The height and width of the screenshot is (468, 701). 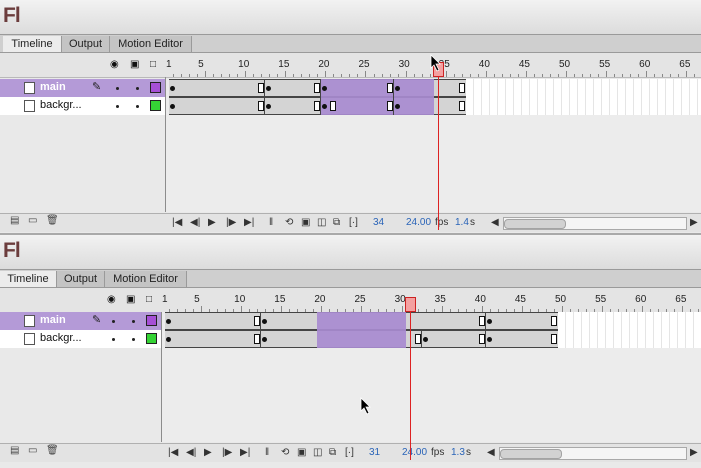 I want to click on current-frame-field: 31, so click(x=374, y=452).